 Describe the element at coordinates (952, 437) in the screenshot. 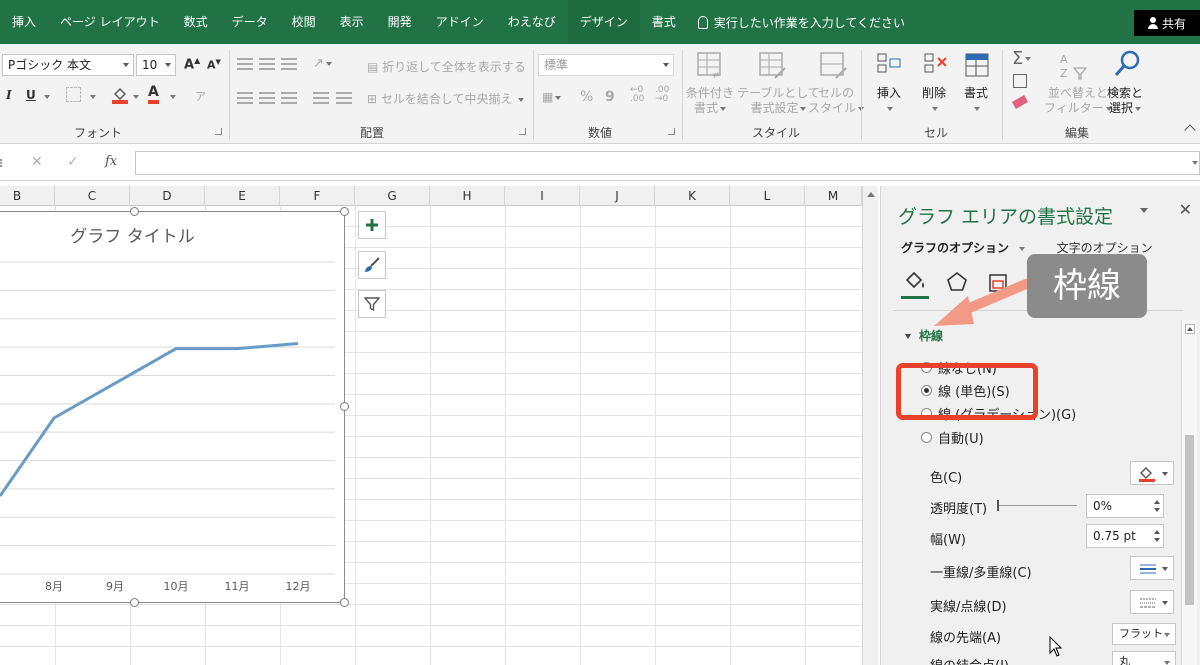

I see `radio-automatic: 自動(U)` at that location.